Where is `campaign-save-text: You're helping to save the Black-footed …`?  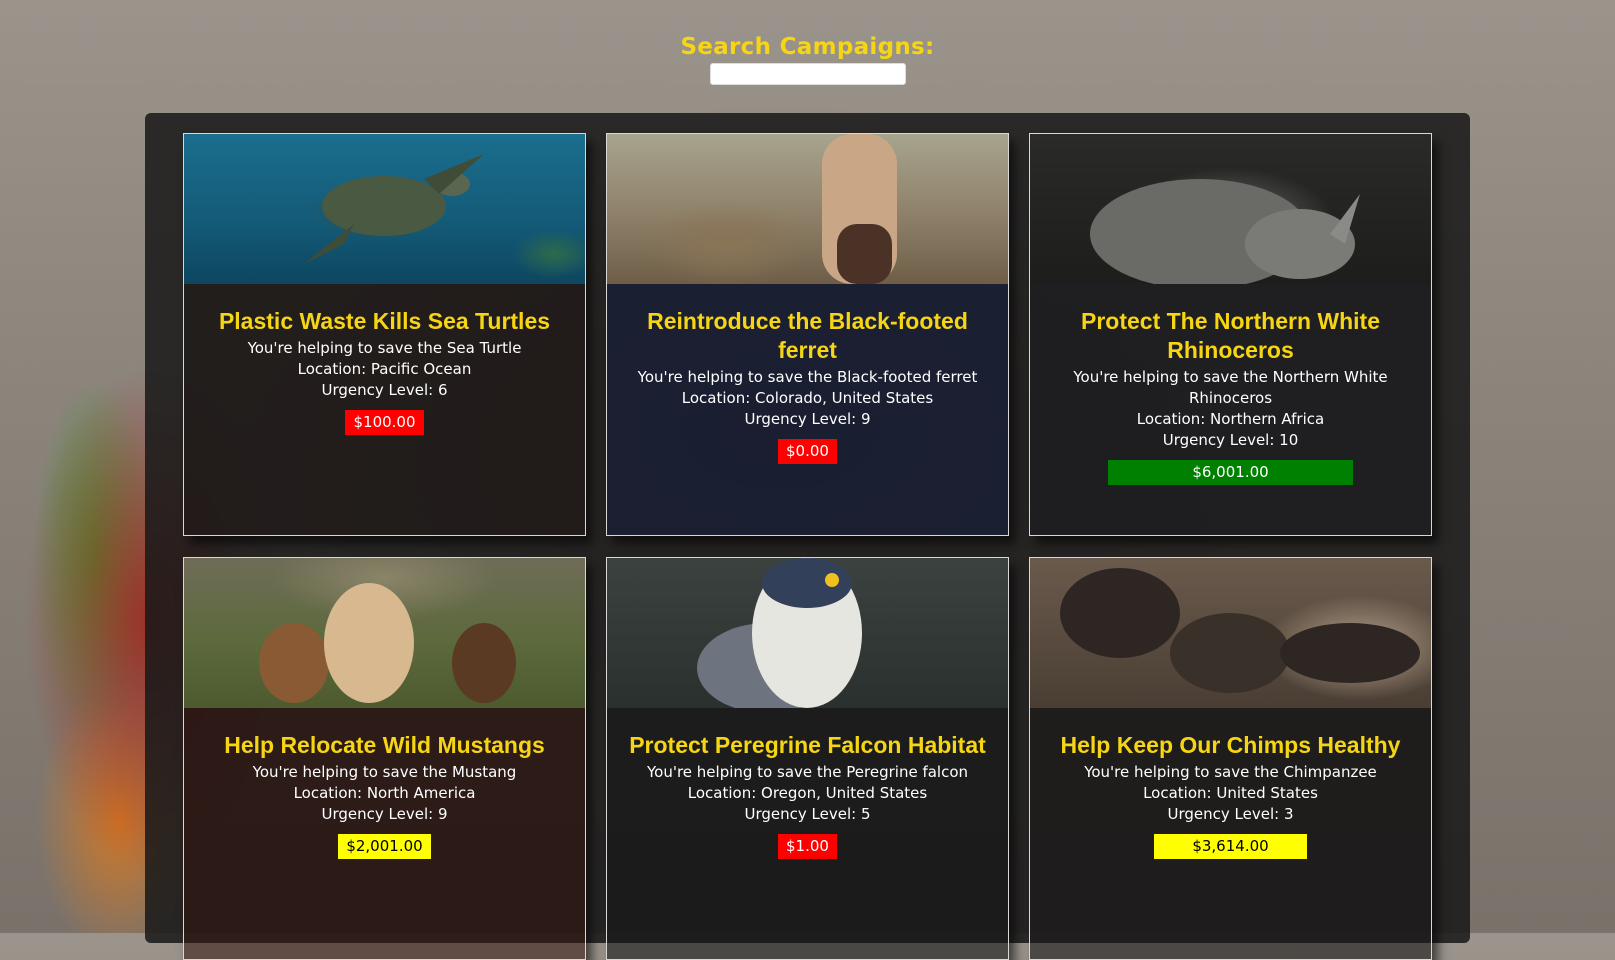 campaign-save-text: You're helping to save the Black-footed … is located at coordinates (807, 377).